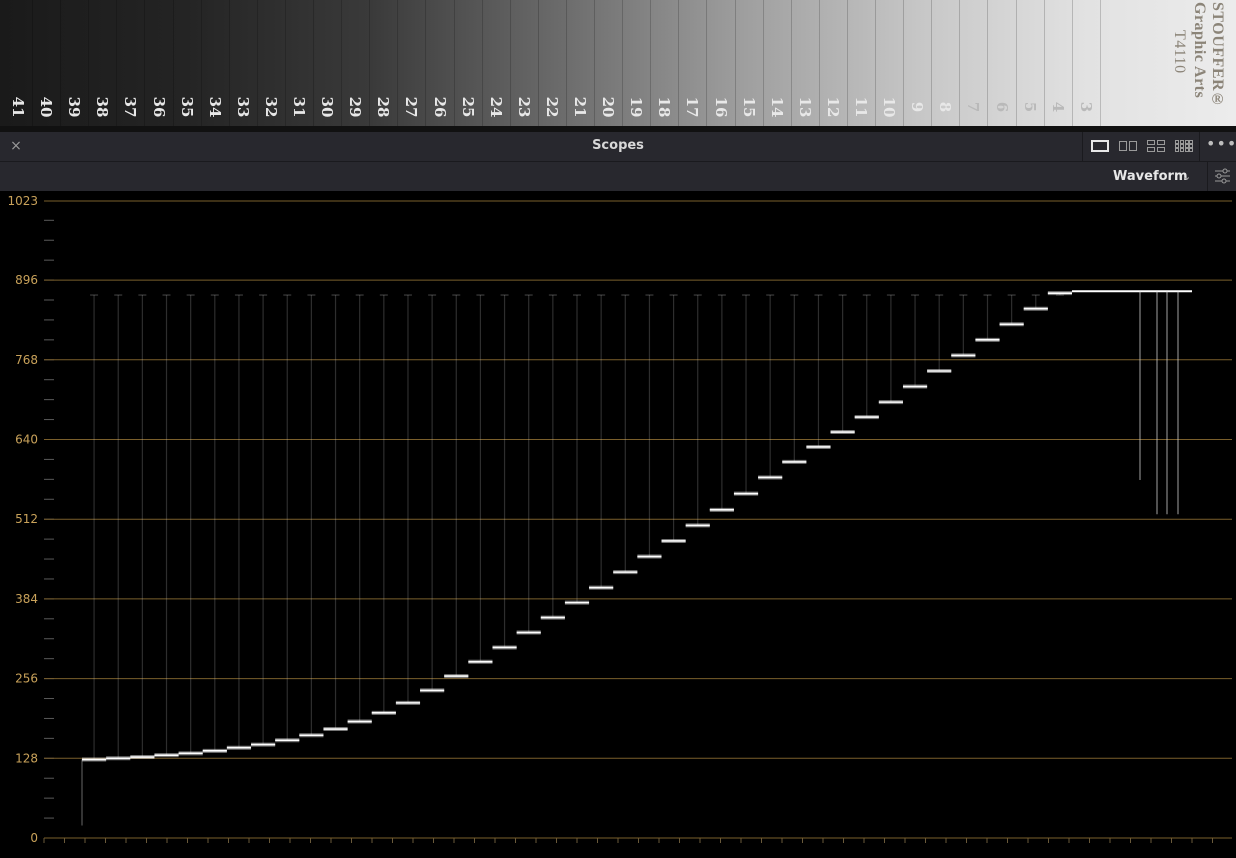  What do you see at coordinates (439, 107) in the screenshot?
I see `wedge-step-number: 26` at bounding box center [439, 107].